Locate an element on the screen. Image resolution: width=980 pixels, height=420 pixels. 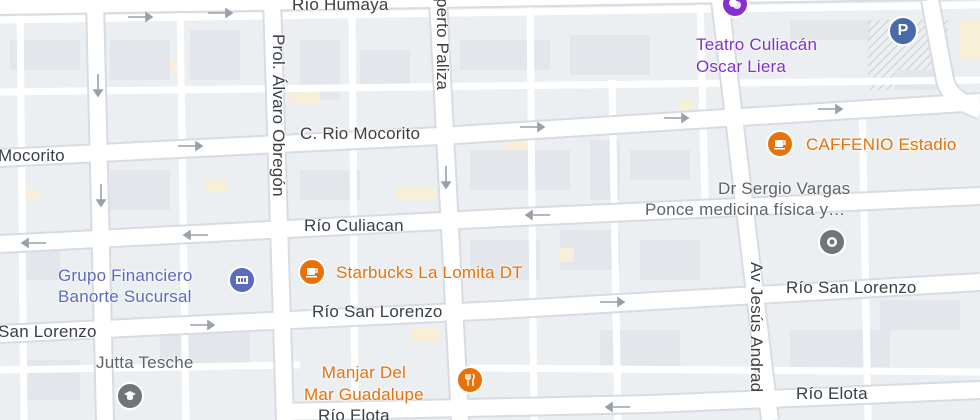
parking-label: P is located at coordinates (903, 30).